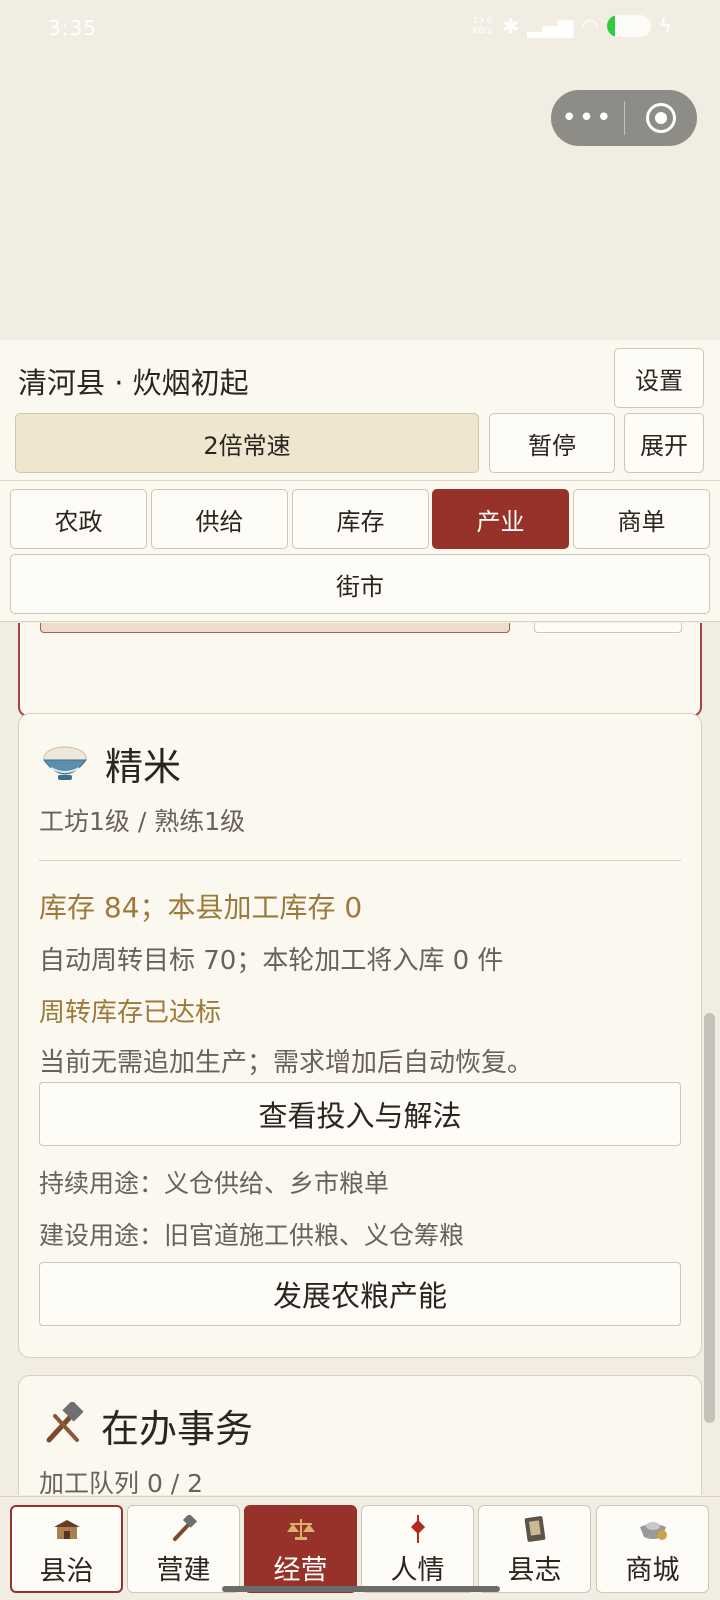 This screenshot has height=1600, width=720. Describe the element at coordinates (121, 1482) in the screenshot. I see `processing-queue: 加工队列 0 / 2` at that location.